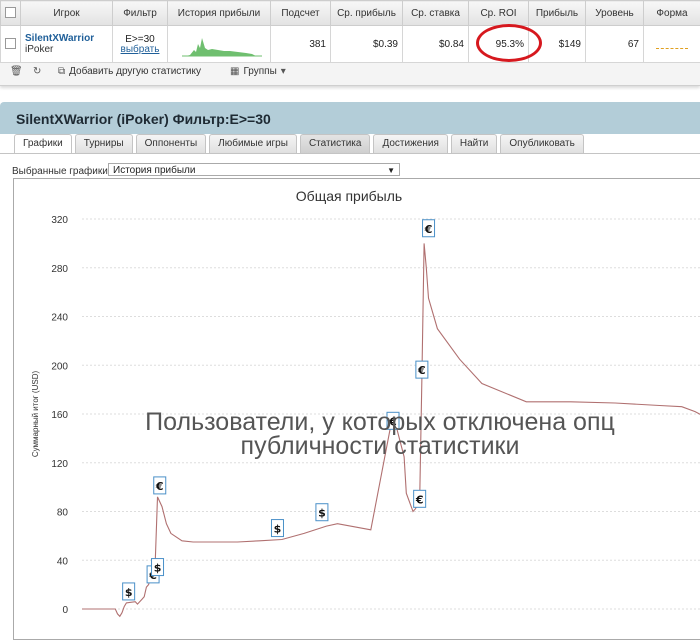 This screenshot has width=700, height=640. I want to click on header-form: Форма, so click(672, 13).